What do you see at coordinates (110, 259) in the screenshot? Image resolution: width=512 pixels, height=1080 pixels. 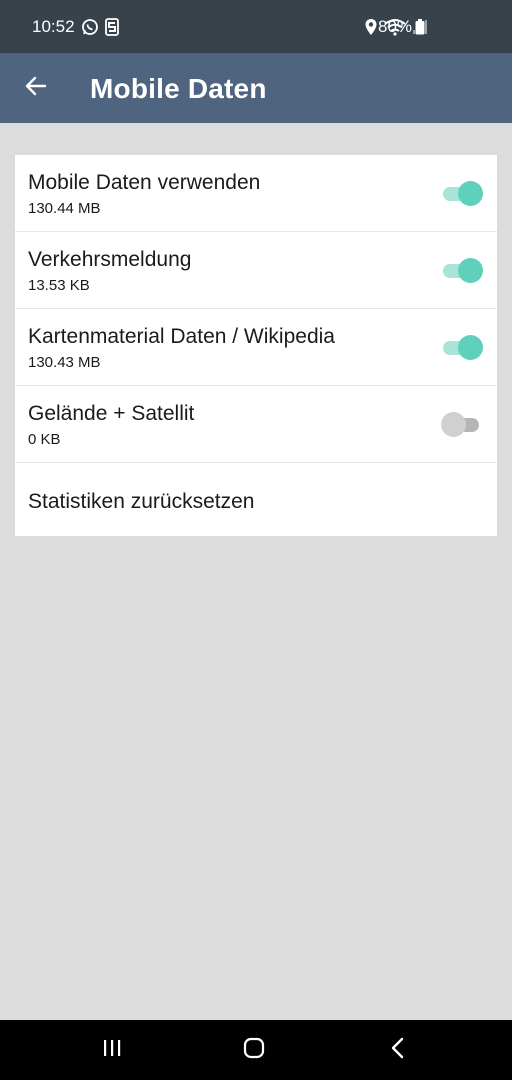 I see `setting-title: Verkehrsmeldung` at bounding box center [110, 259].